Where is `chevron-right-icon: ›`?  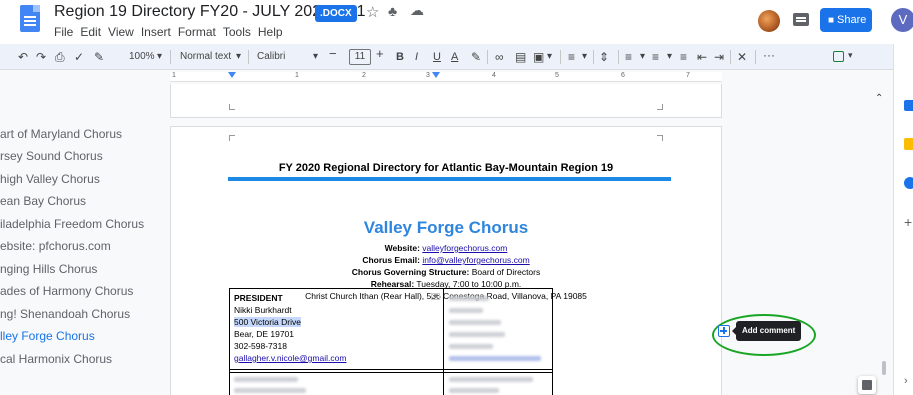 chevron-right-icon: › is located at coordinates (906, 381).